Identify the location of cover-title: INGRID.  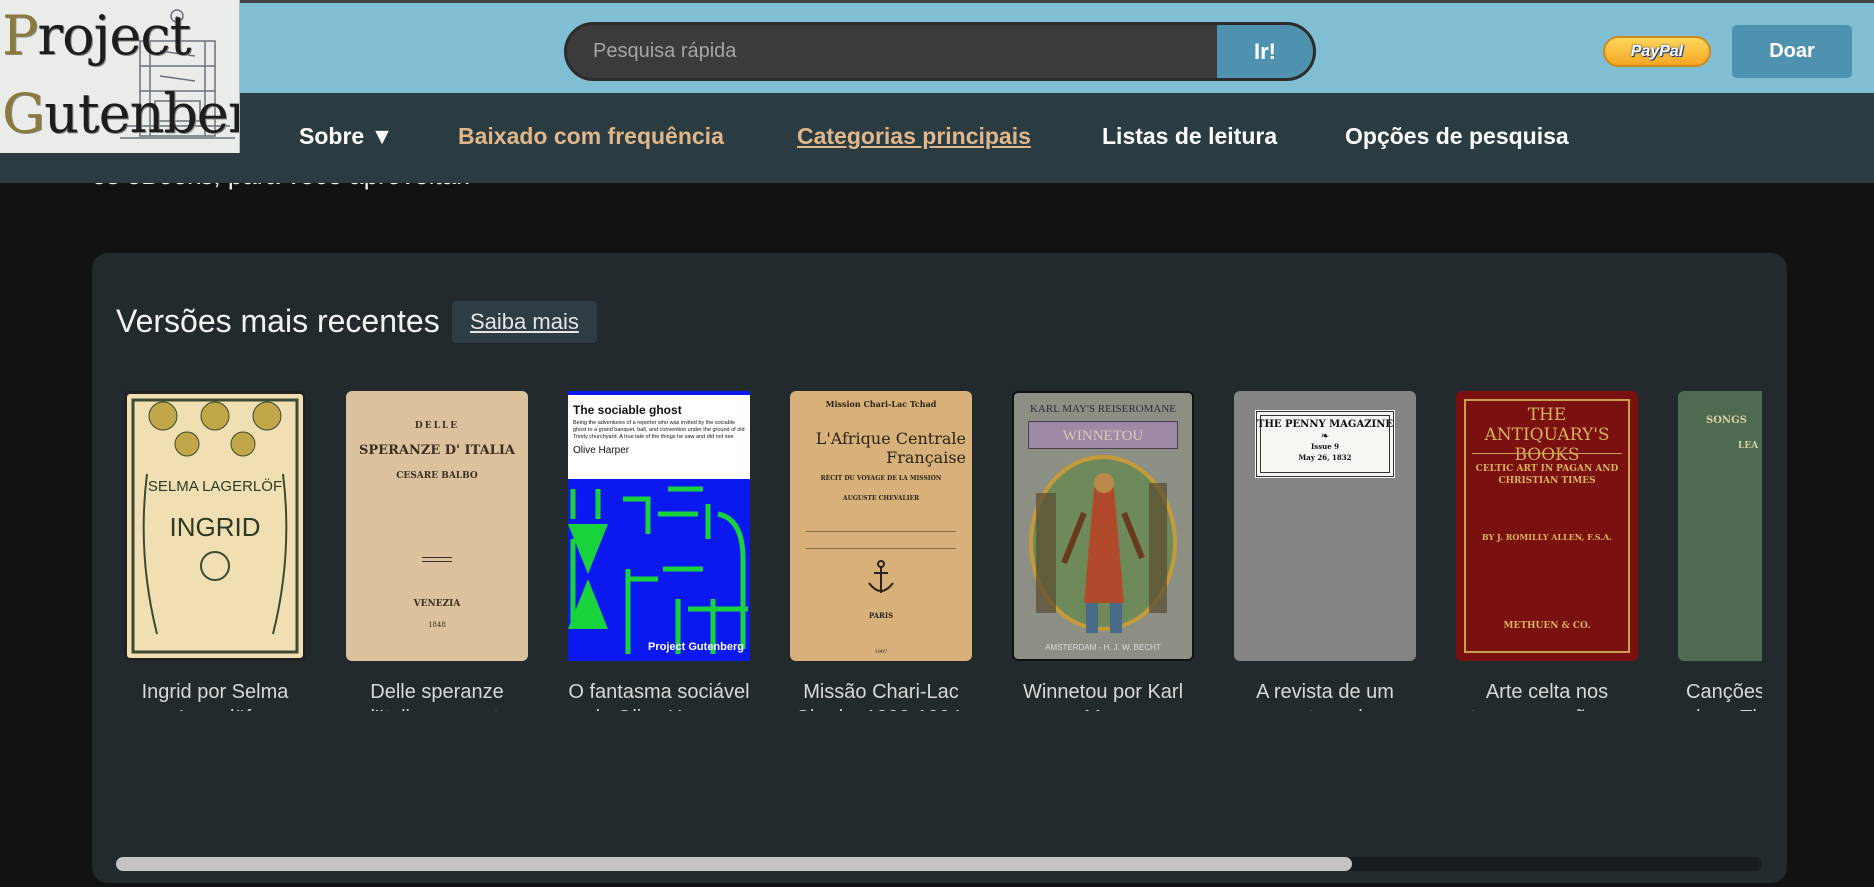
(215, 527).